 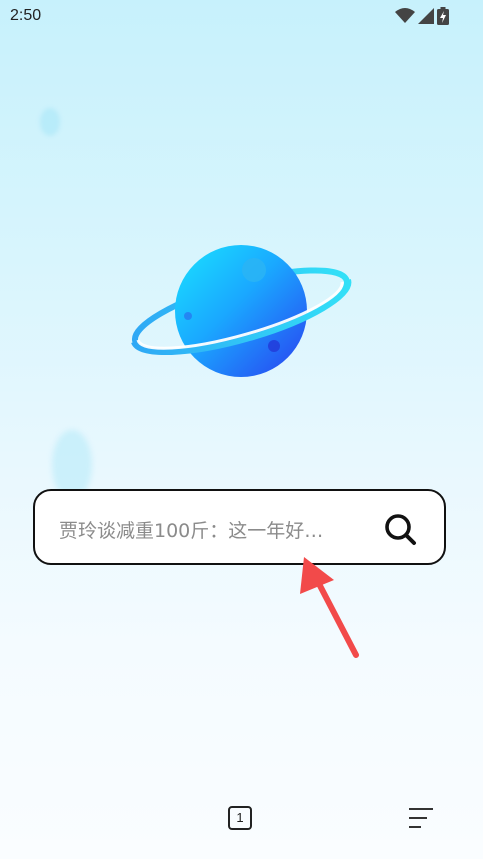 I want to click on battery-charging-icon, so click(x=443, y=16).